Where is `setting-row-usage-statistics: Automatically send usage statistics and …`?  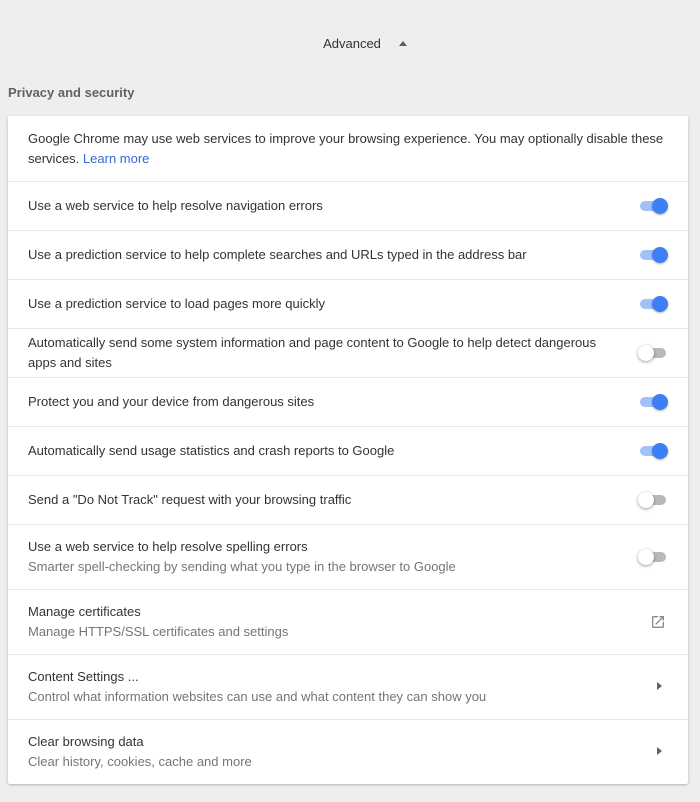 setting-row-usage-statistics: Automatically send usage statistics and … is located at coordinates (348, 450).